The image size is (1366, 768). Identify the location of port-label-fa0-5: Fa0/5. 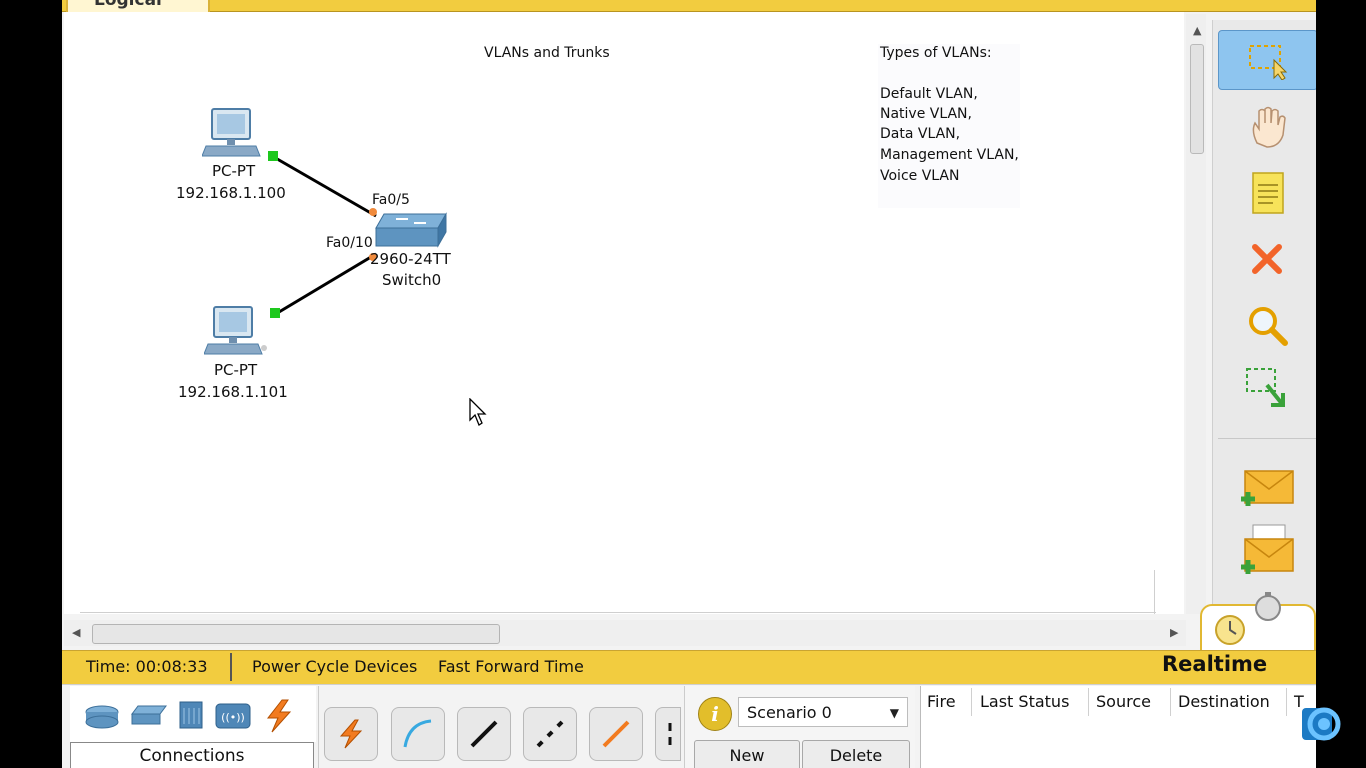
(391, 200).